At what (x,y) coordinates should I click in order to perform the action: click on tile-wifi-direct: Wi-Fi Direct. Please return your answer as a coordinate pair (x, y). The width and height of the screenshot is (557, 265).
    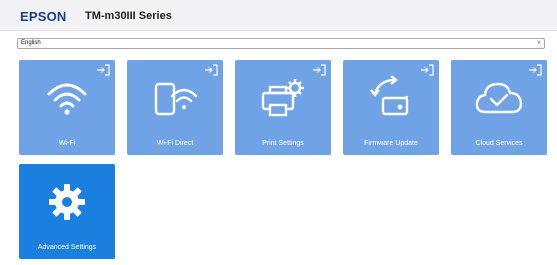
    Looking at the image, I should click on (175, 107).